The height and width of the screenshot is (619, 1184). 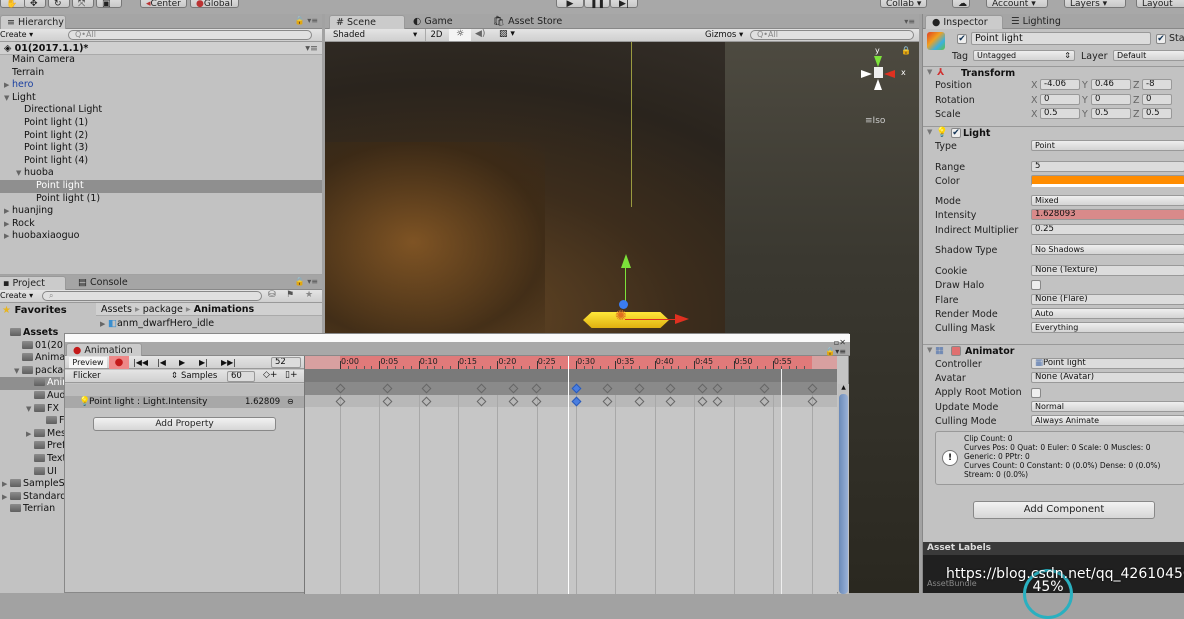 I want to click on hierarchy-item: Terrain, so click(x=161, y=73).